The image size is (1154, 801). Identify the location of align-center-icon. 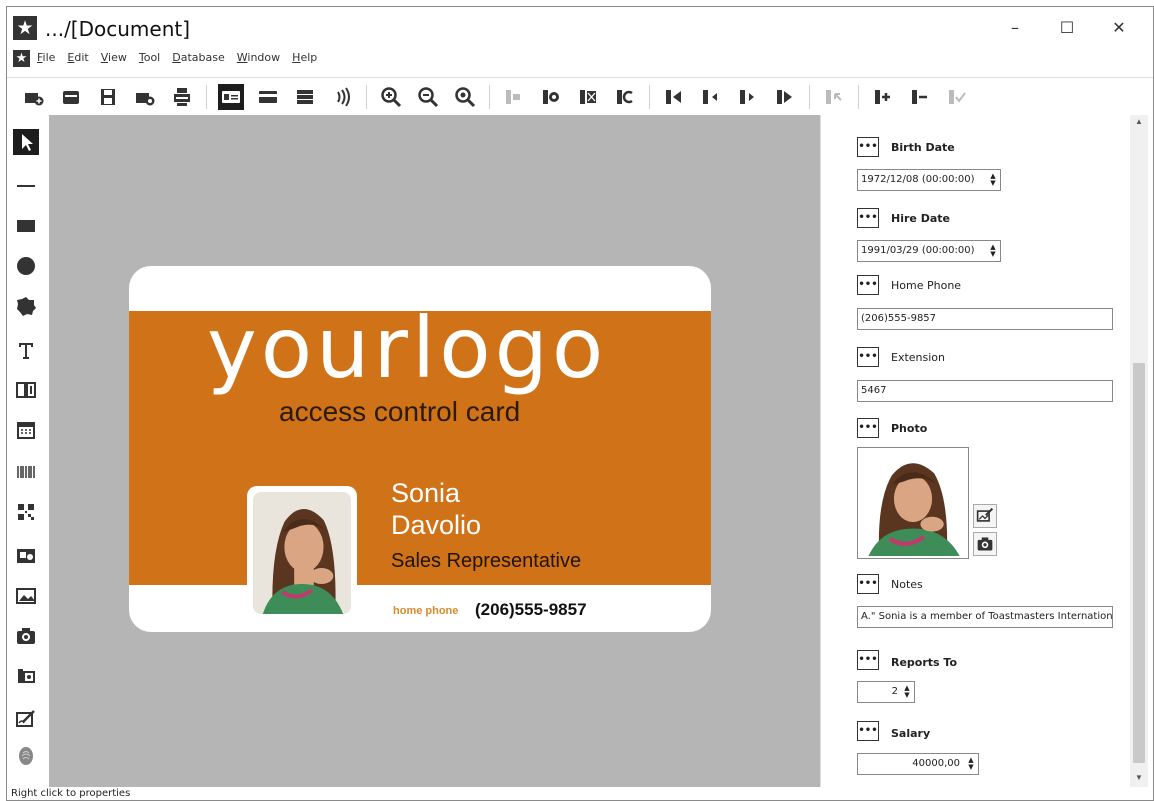
(551, 97).